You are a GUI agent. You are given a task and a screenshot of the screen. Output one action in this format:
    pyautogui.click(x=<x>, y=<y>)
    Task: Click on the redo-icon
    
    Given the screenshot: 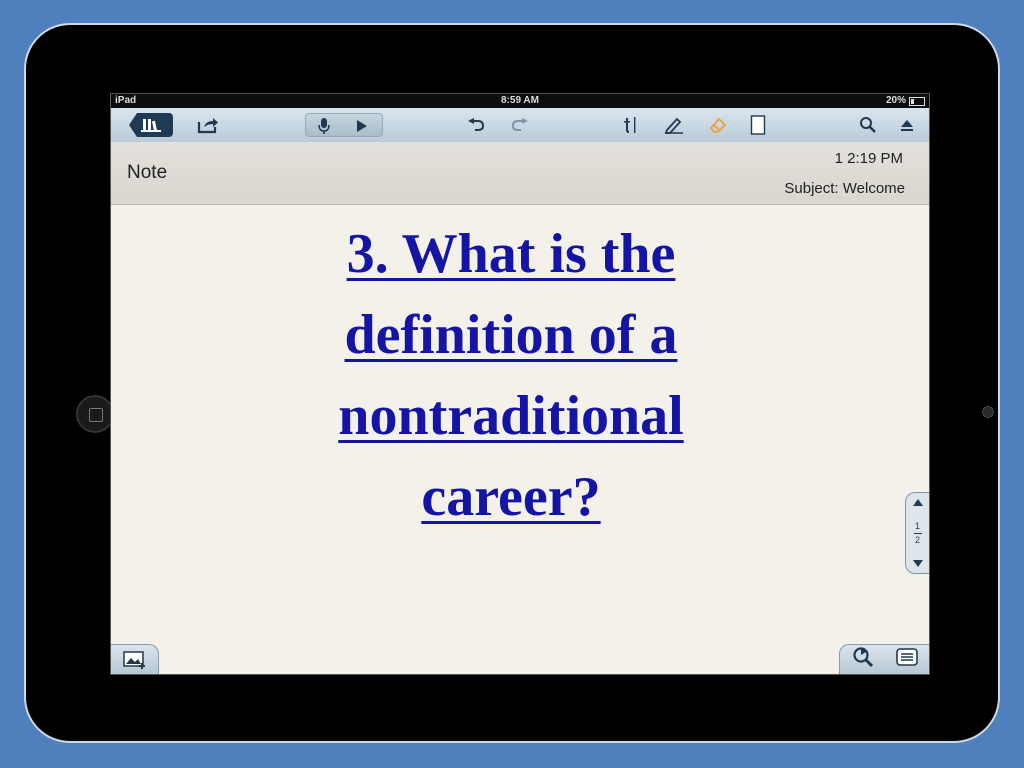 What is the action you would take?
    pyautogui.click(x=520, y=125)
    